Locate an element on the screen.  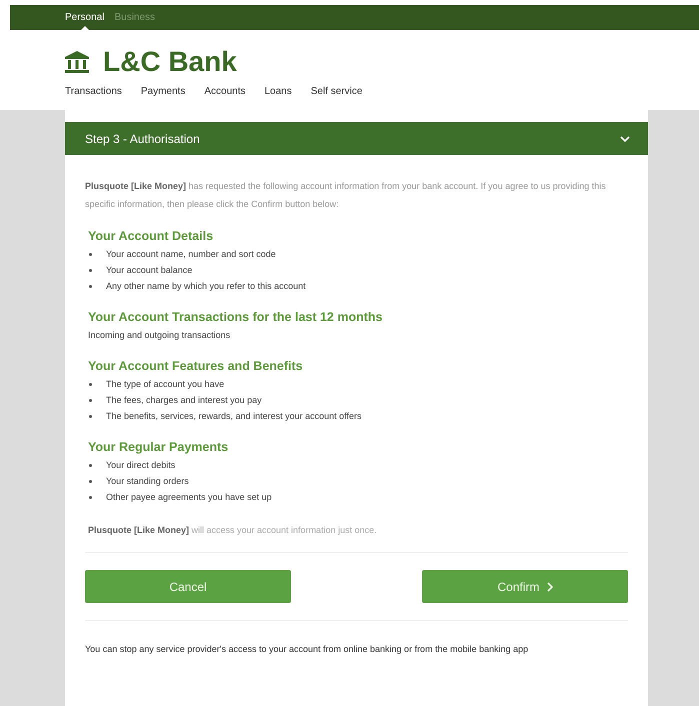
chevron-down-icon is located at coordinates (625, 139).